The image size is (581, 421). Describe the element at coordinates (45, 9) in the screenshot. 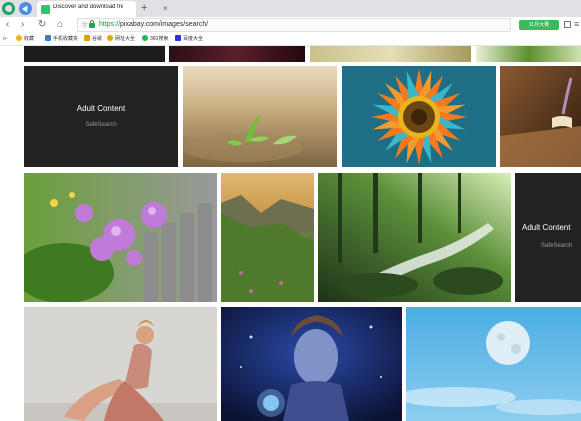

I see `pixabay-favicon-icon` at that location.